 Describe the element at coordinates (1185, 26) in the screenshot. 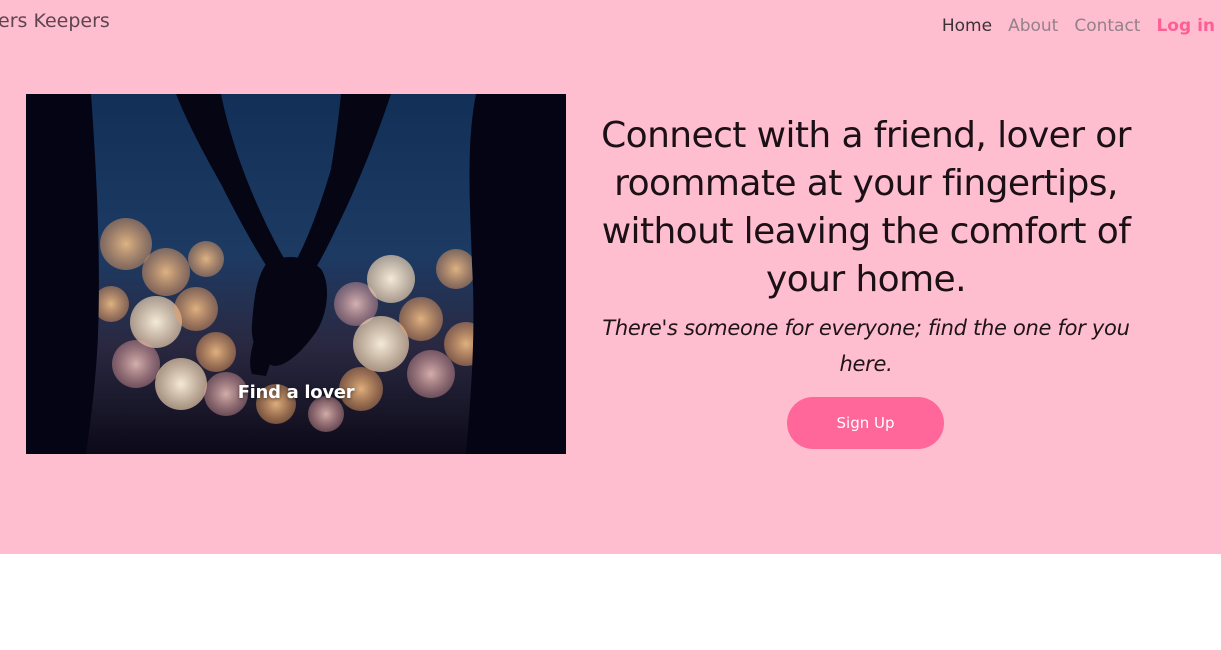

I see `nav-link-login: Log in` at that location.